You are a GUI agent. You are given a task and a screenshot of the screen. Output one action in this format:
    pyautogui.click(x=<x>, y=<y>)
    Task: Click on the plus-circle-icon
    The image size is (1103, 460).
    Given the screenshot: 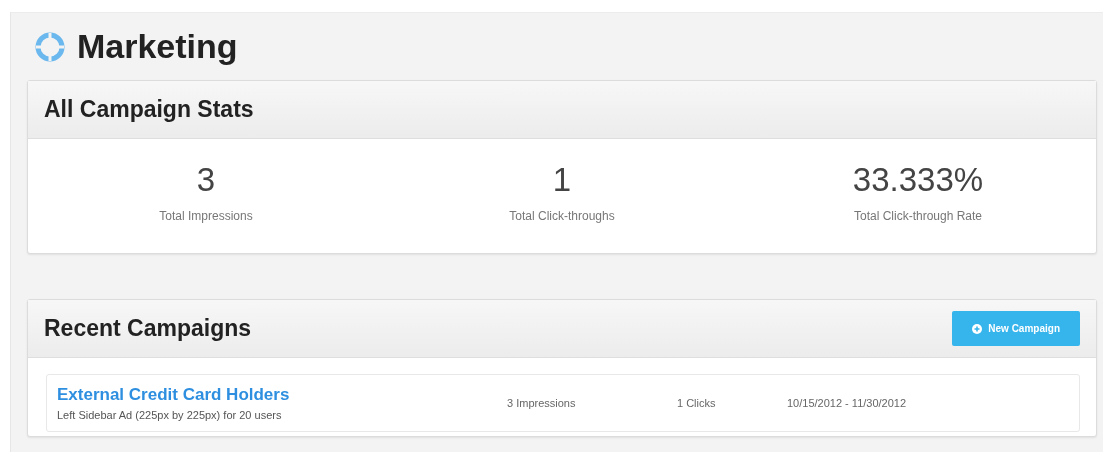 What is the action you would take?
    pyautogui.click(x=977, y=328)
    